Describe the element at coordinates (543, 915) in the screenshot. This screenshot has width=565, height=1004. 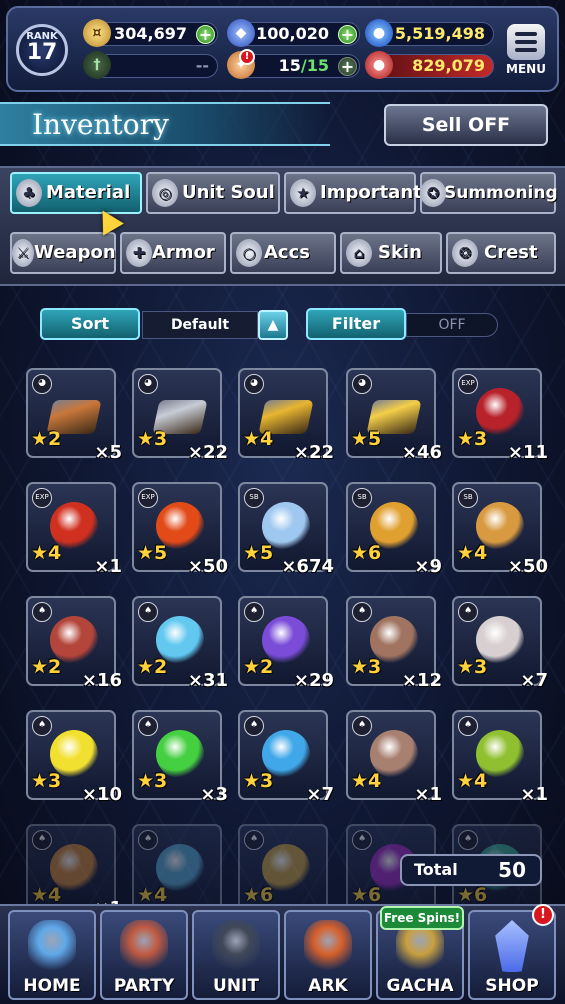
I see `shop-alert-icon: !` at that location.